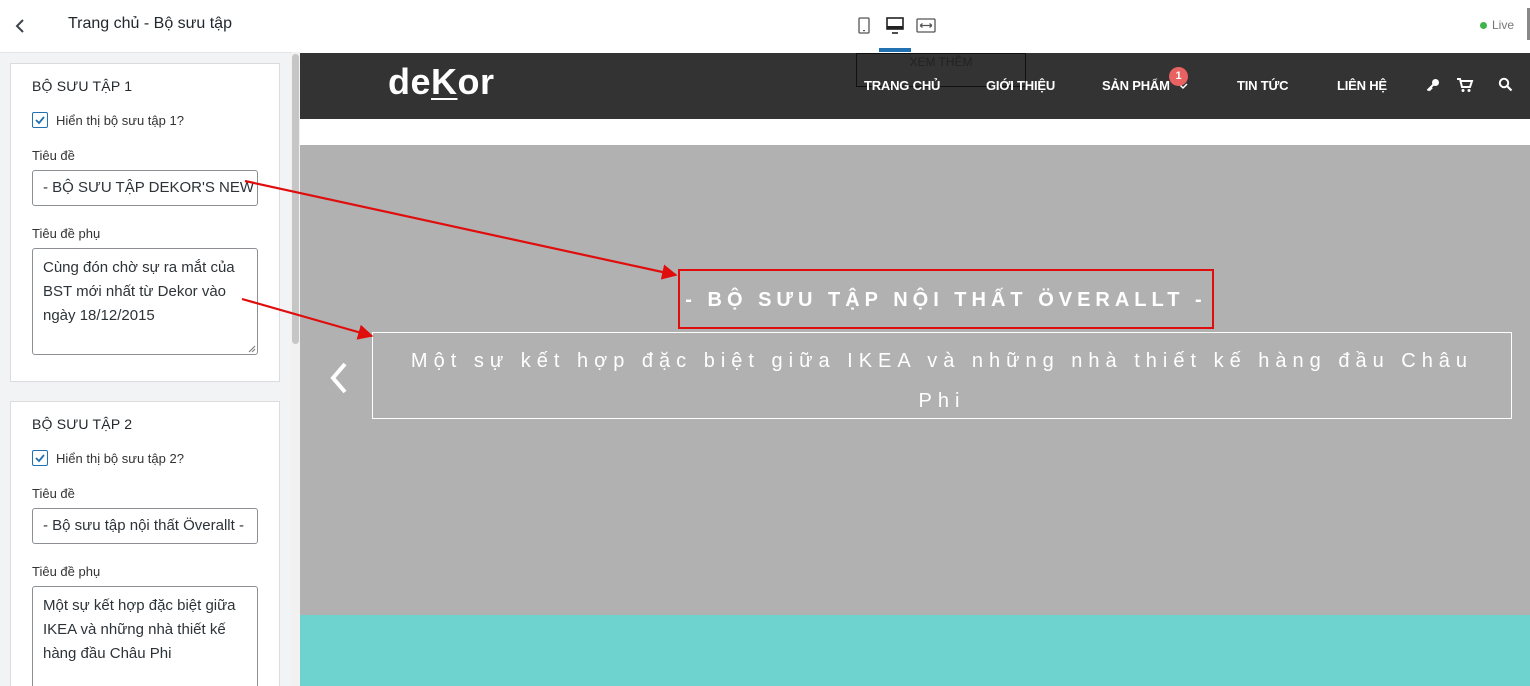 The width and height of the screenshot is (1530, 686). Describe the element at coordinates (476, 81) in the screenshot. I see `logo-part: or` at that location.